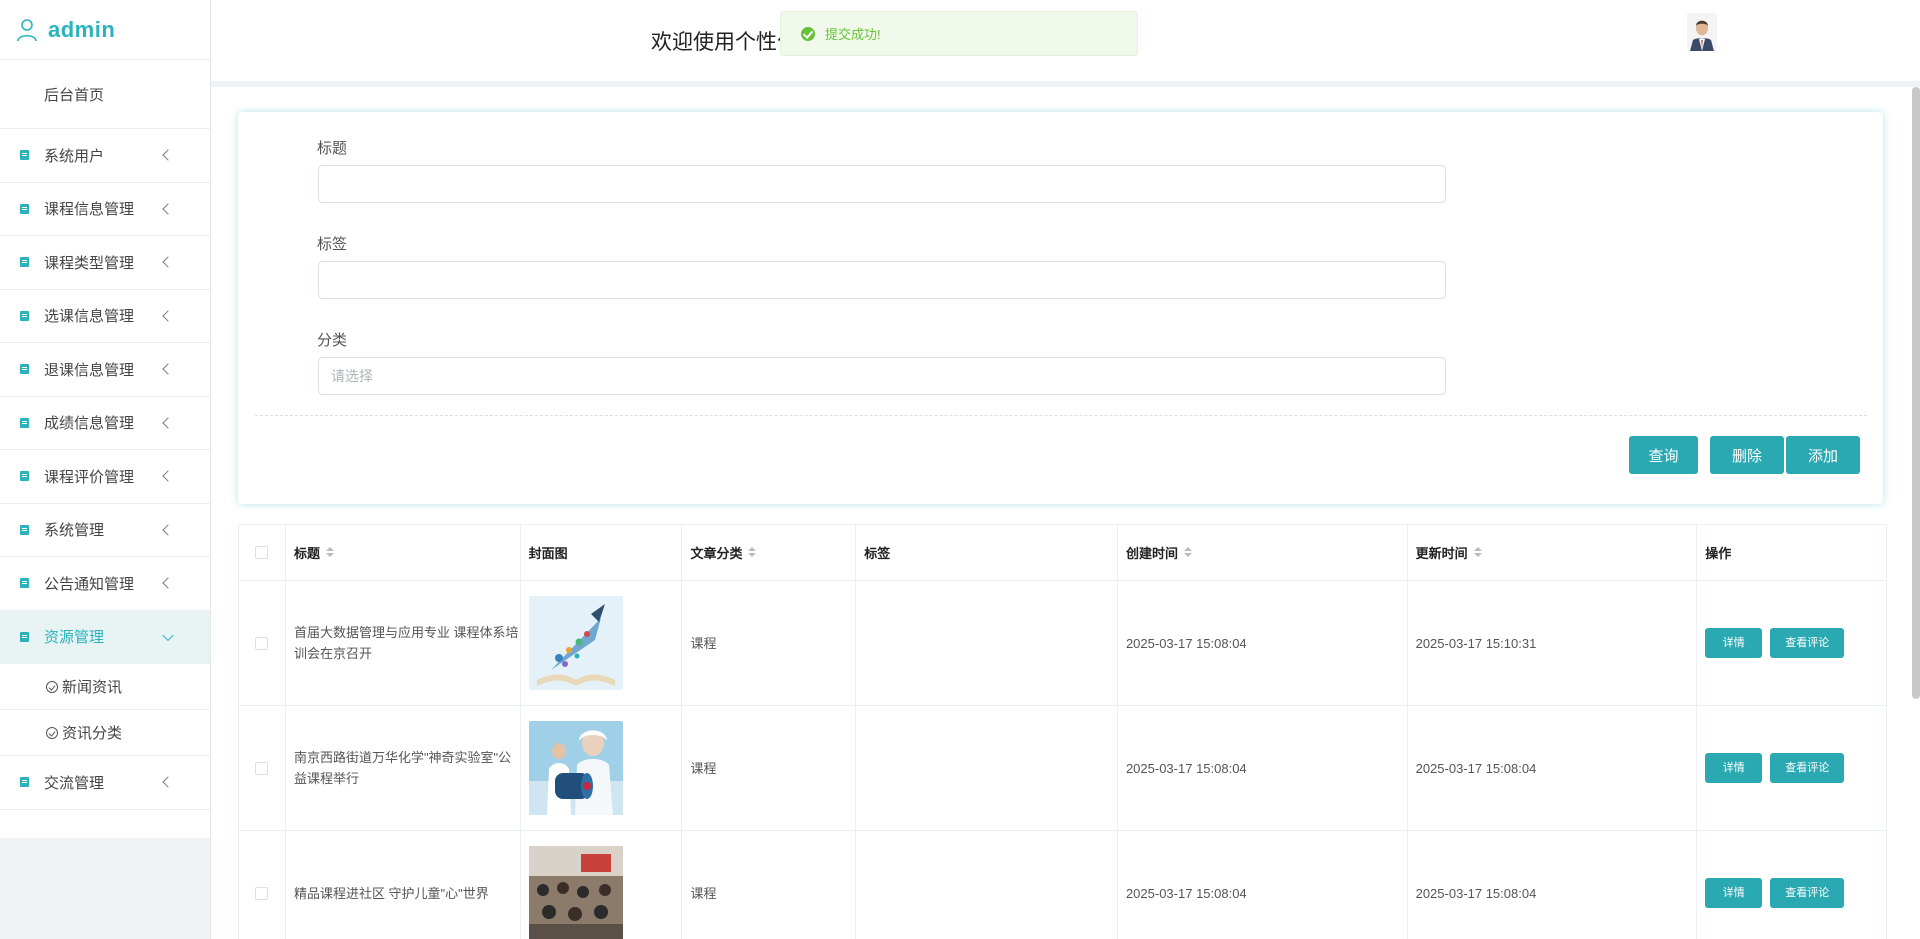 Image resolution: width=1920 pixels, height=939 pixels. I want to click on sidebar-item-label: 选课信息管理, so click(89, 317).